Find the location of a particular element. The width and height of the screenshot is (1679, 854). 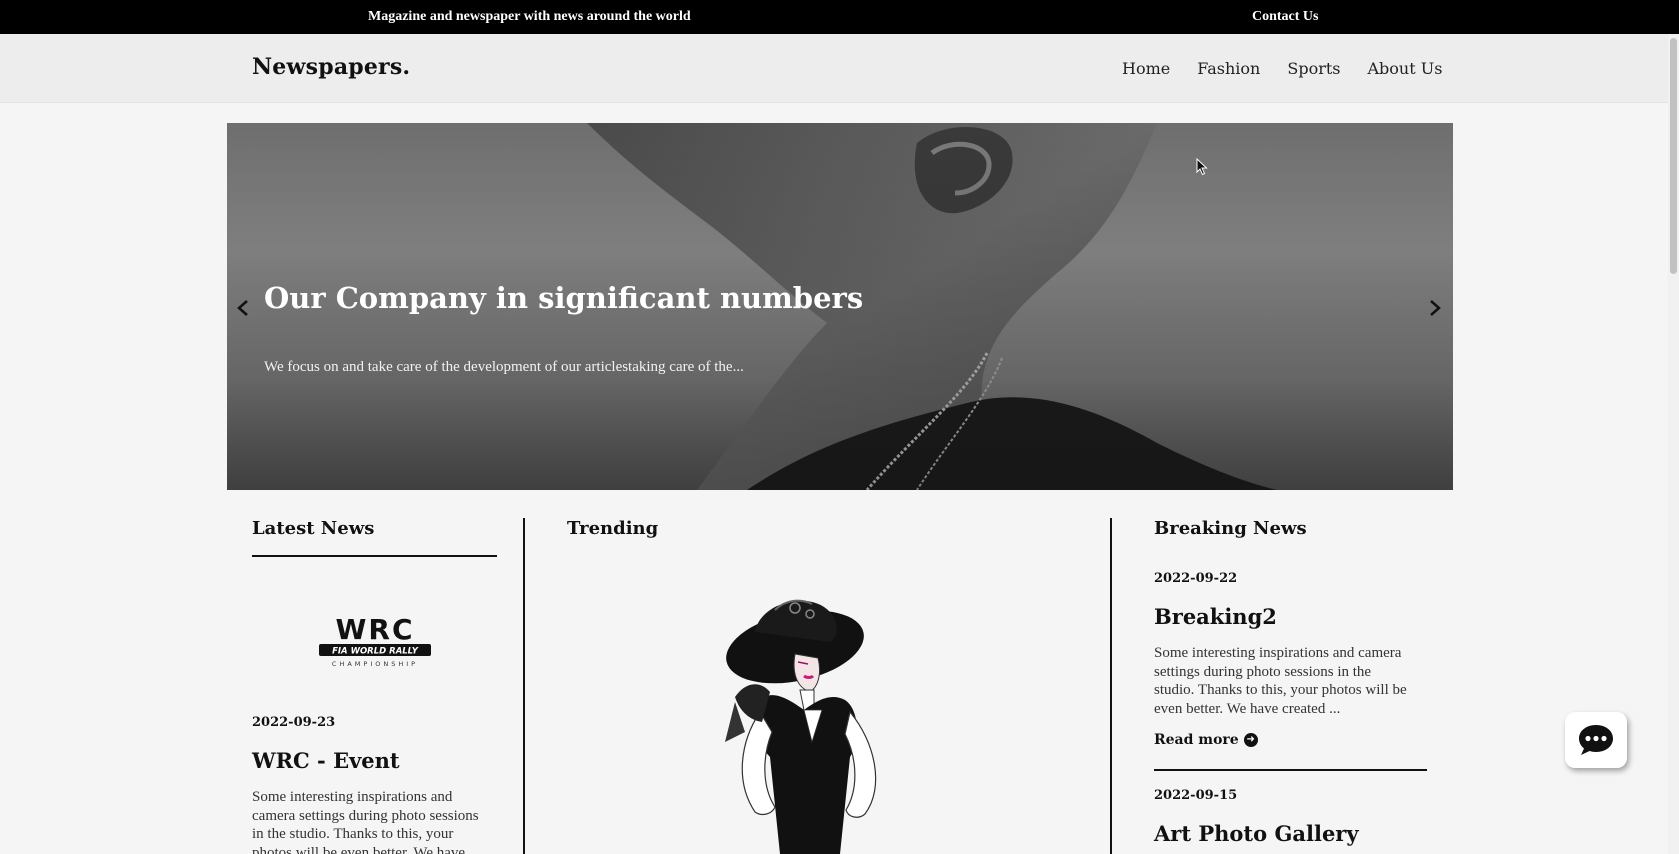

latest-news-rule is located at coordinates (374, 556).